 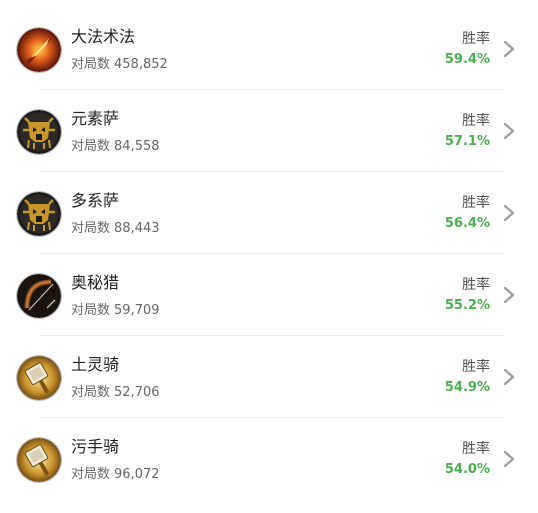 I want to click on games-count: 对局数 88,443, so click(x=115, y=229).